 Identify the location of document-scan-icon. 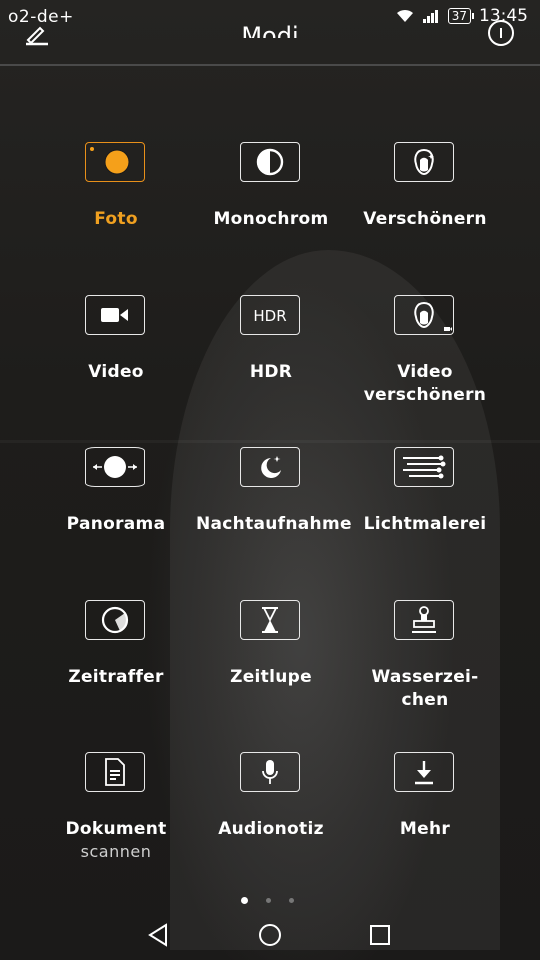
(115, 772).